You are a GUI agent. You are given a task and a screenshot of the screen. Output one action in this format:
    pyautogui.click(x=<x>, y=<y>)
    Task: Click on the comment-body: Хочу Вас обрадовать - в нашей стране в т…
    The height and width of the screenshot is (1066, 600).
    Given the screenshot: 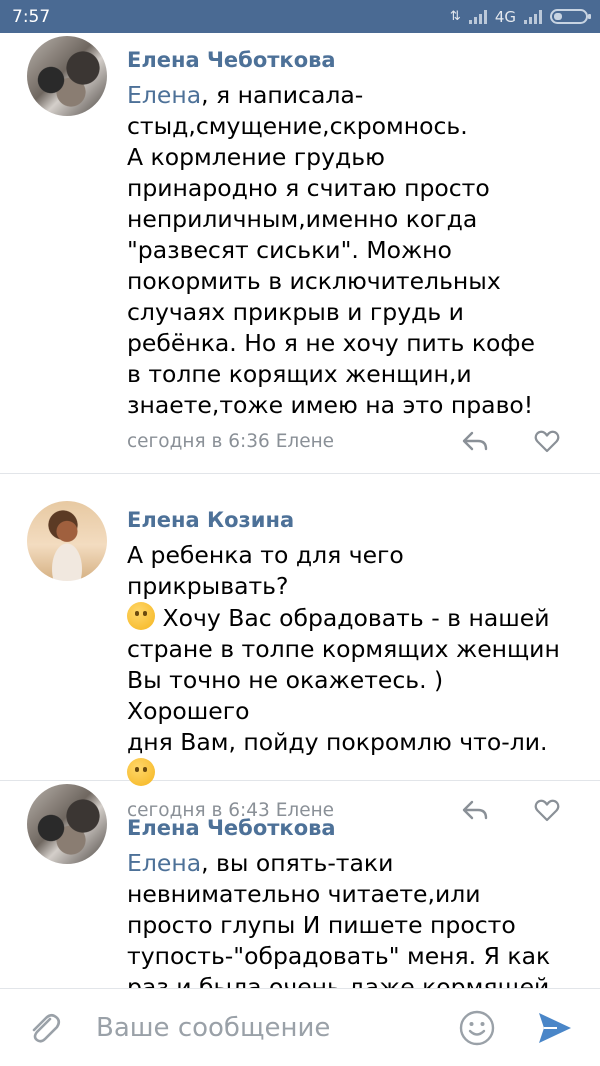 What is the action you would take?
    pyautogui.click(x=343, y=680)
    